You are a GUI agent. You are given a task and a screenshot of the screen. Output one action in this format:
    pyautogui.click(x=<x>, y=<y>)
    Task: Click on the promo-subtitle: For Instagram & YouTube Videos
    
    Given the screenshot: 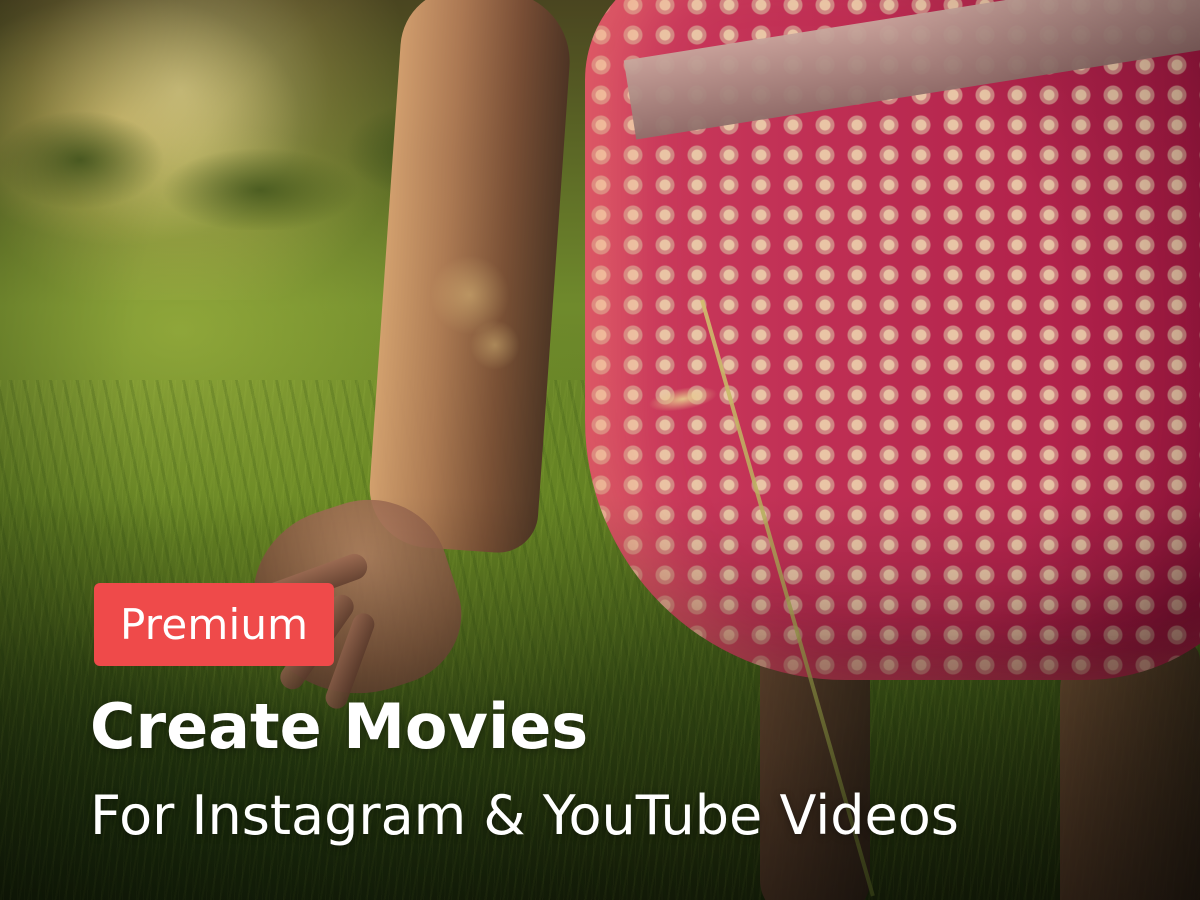 What is the action you would take?
    pyautogui.click(x=524, y=815)
    